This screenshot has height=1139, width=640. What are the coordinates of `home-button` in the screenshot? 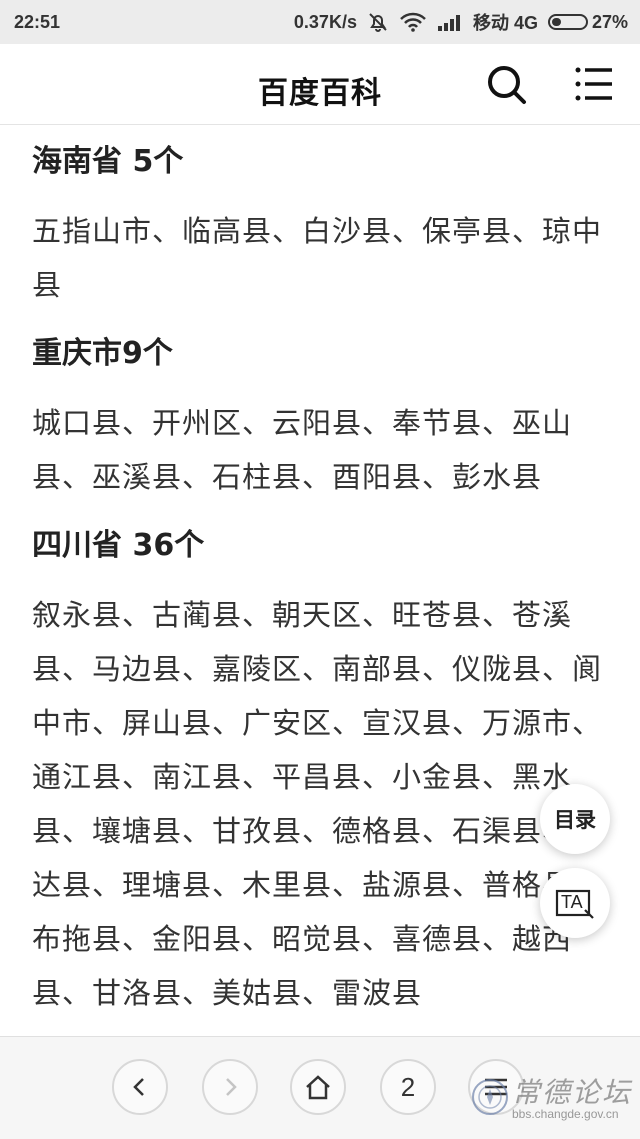 It's located at (318, 1087).